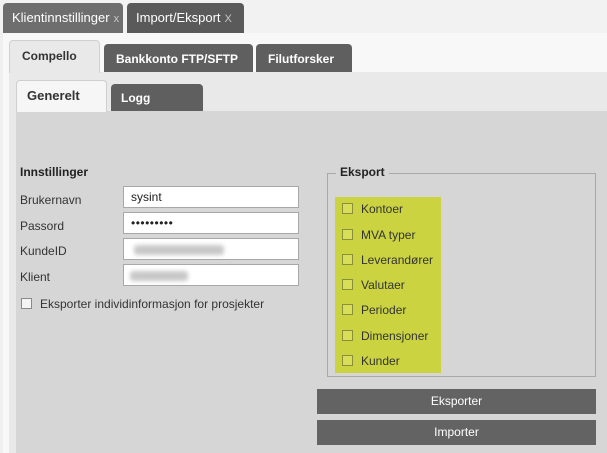 The height and width of the screenshot is (453, 607). What do you see at coordinates (178, 58) in the screenshot?
I see `tab-bankkonto: Bankkonto FTP/SFTP` at bounding box center [178, 58].